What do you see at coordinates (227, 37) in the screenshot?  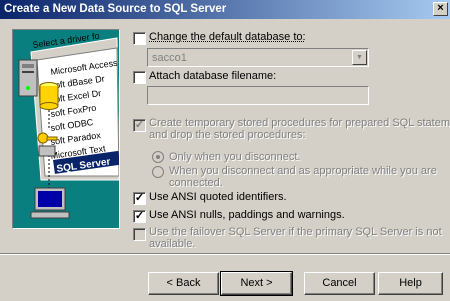 I see `change-default-db-label: Change the default database to:` at bounding box center [227, 37].